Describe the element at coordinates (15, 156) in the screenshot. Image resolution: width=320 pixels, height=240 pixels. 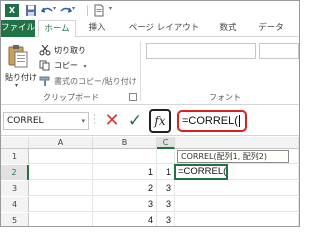
I see `row-header: 1` at that location.